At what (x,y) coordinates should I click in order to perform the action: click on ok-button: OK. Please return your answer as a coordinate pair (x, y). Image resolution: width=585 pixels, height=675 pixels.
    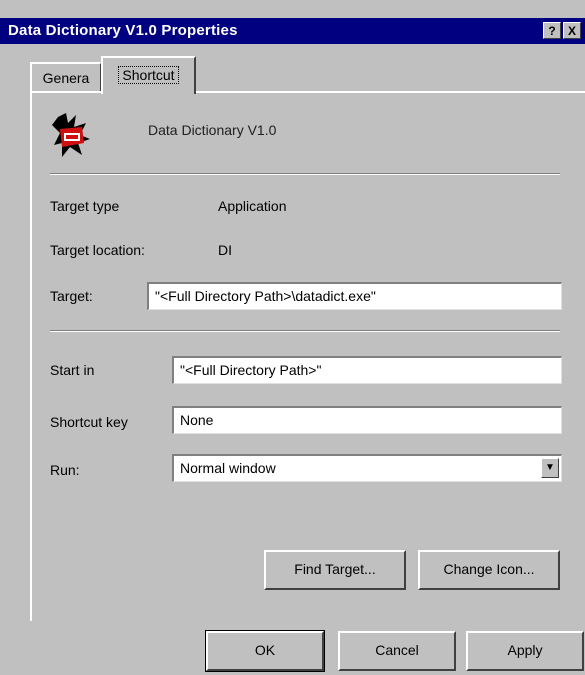
    Looking at the image, I should click on (265, 651).